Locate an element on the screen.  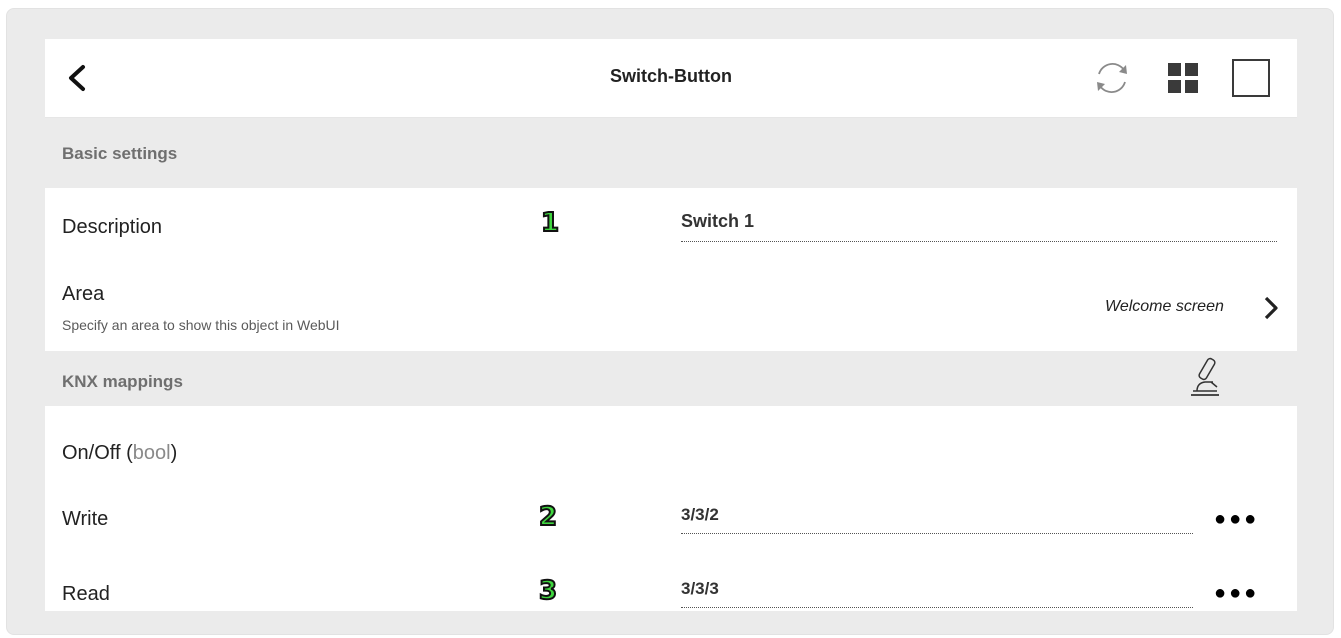
refresh-button is located at coordinates (1112, 78).